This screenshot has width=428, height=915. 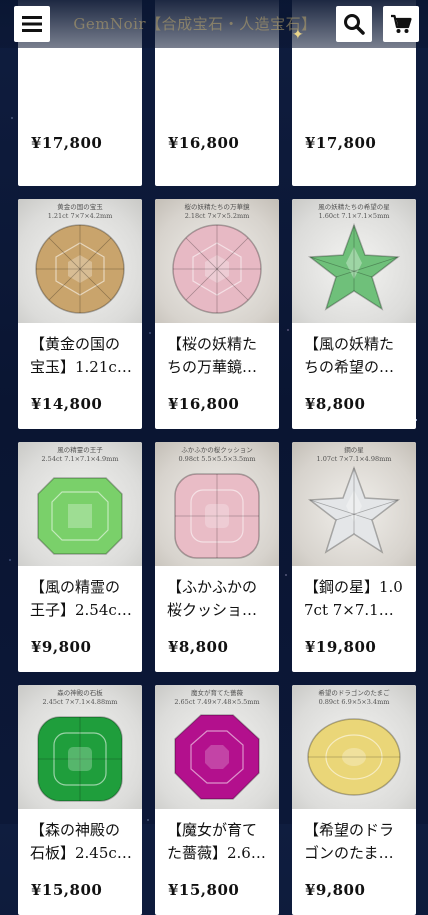 I want to click on sparkle-icon: ✦, so click(x=298, y=35).